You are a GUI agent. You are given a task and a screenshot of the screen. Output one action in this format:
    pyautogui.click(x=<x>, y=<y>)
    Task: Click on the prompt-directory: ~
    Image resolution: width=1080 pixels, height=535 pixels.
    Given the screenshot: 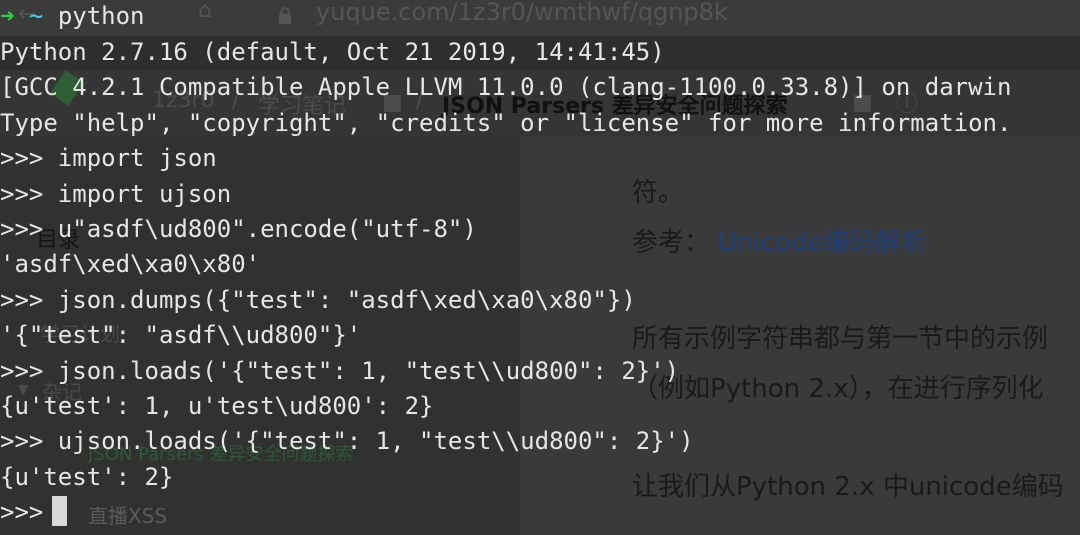 What is the action you would take?
    pyautogui.click(x=36, y=16)
    